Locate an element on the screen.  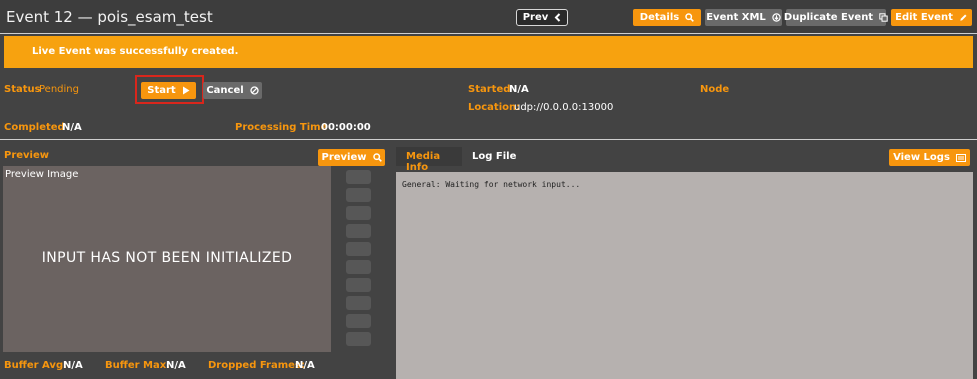
section-divider is located at coordinates (488, 139).